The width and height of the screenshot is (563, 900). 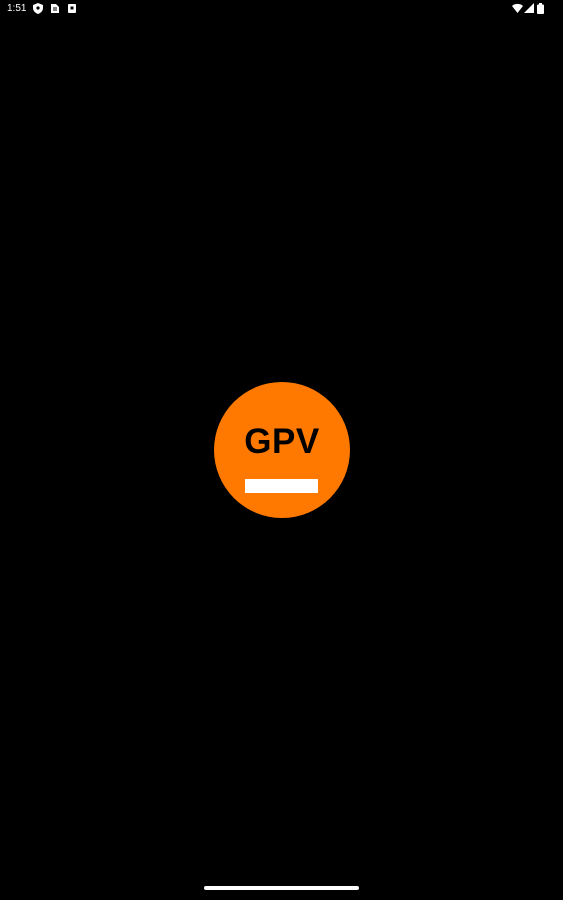 What do you see at coordinates (72, 8) in the screenshot?
I see `square-notification-icon` at bounding box center [72, 8].